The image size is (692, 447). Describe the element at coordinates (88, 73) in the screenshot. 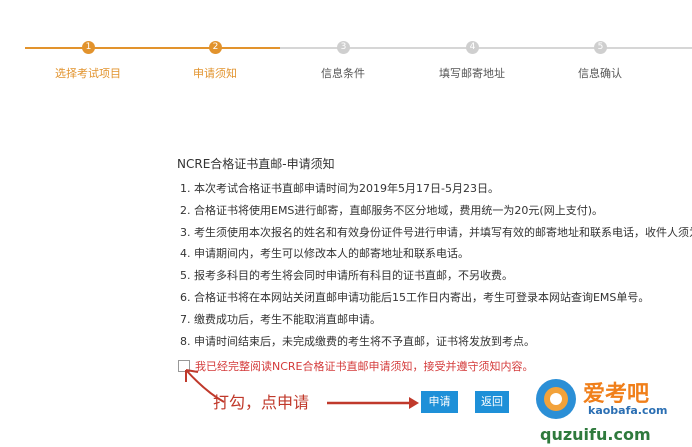

I see `step-1-label: 选择考试项目` at that location.